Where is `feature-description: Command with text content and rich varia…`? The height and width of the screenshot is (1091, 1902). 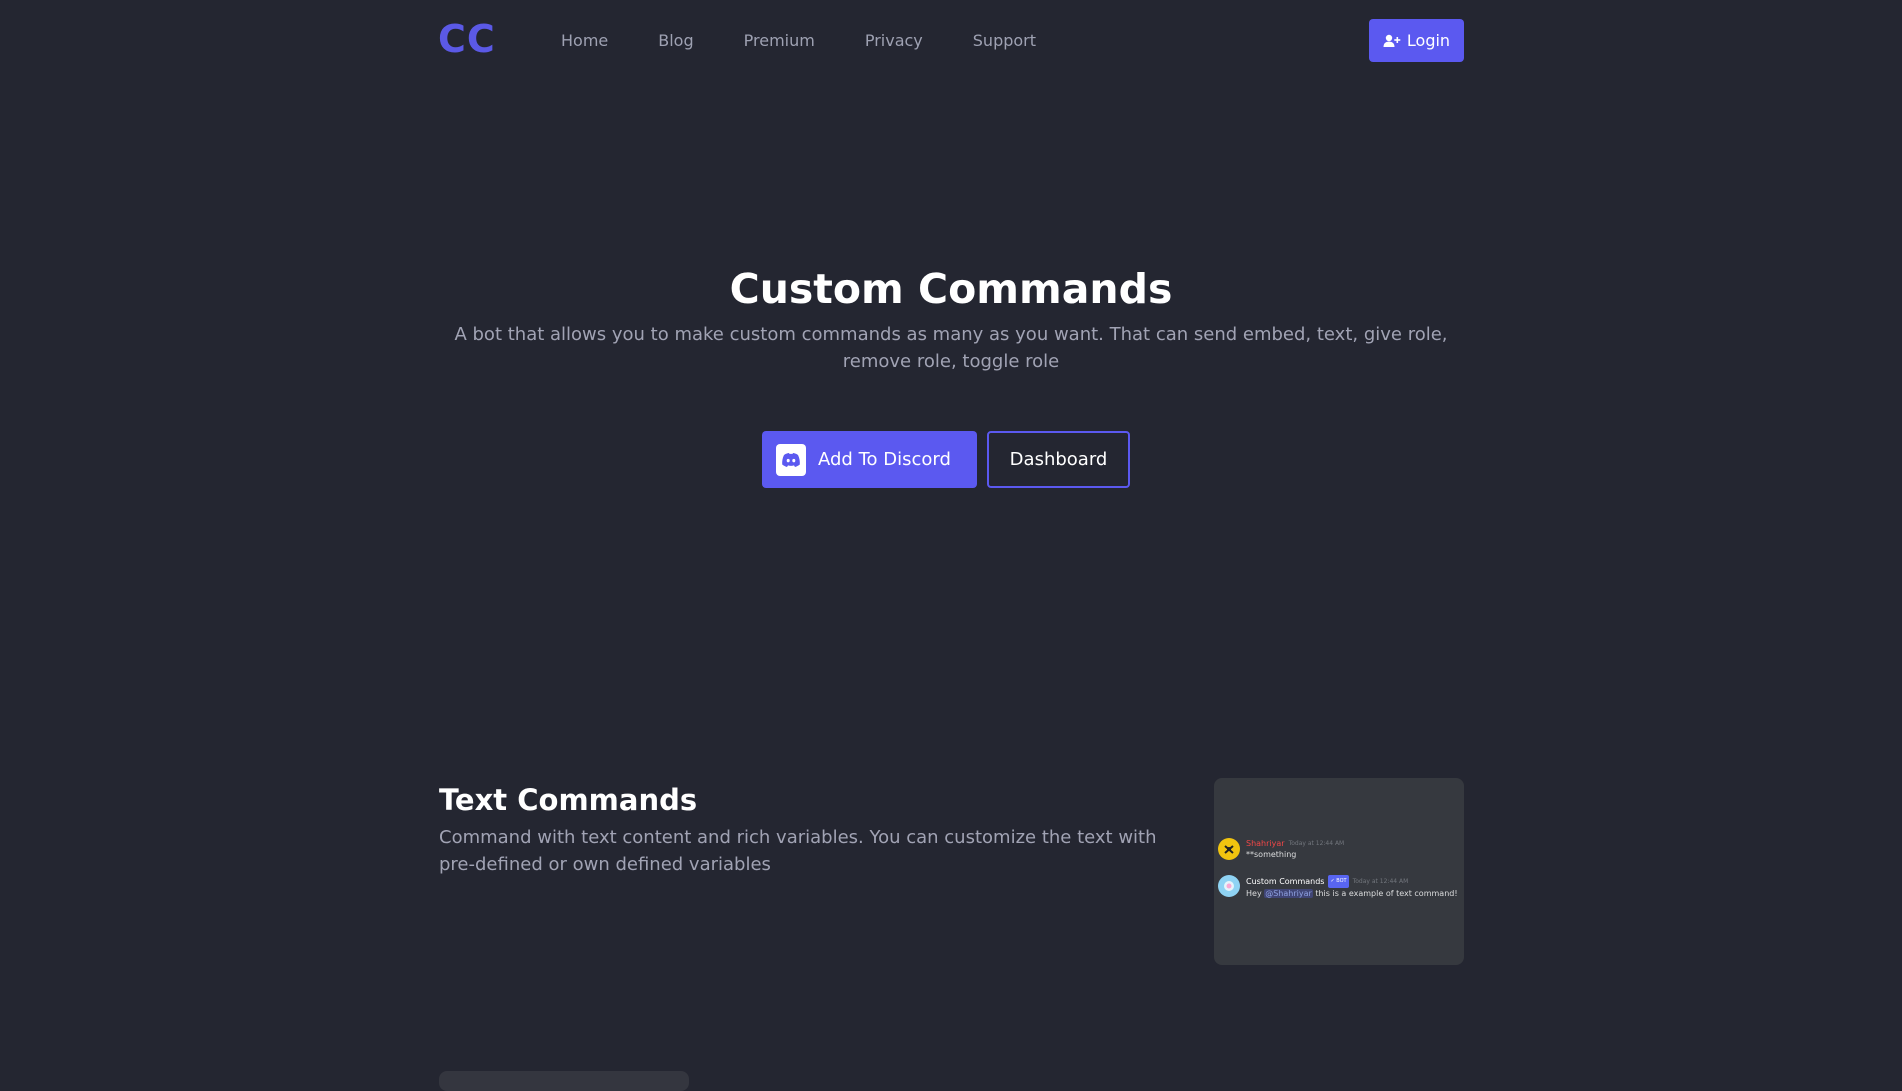 feature-description: Command with text content and rich varia… is located at coordinates (798, 851).